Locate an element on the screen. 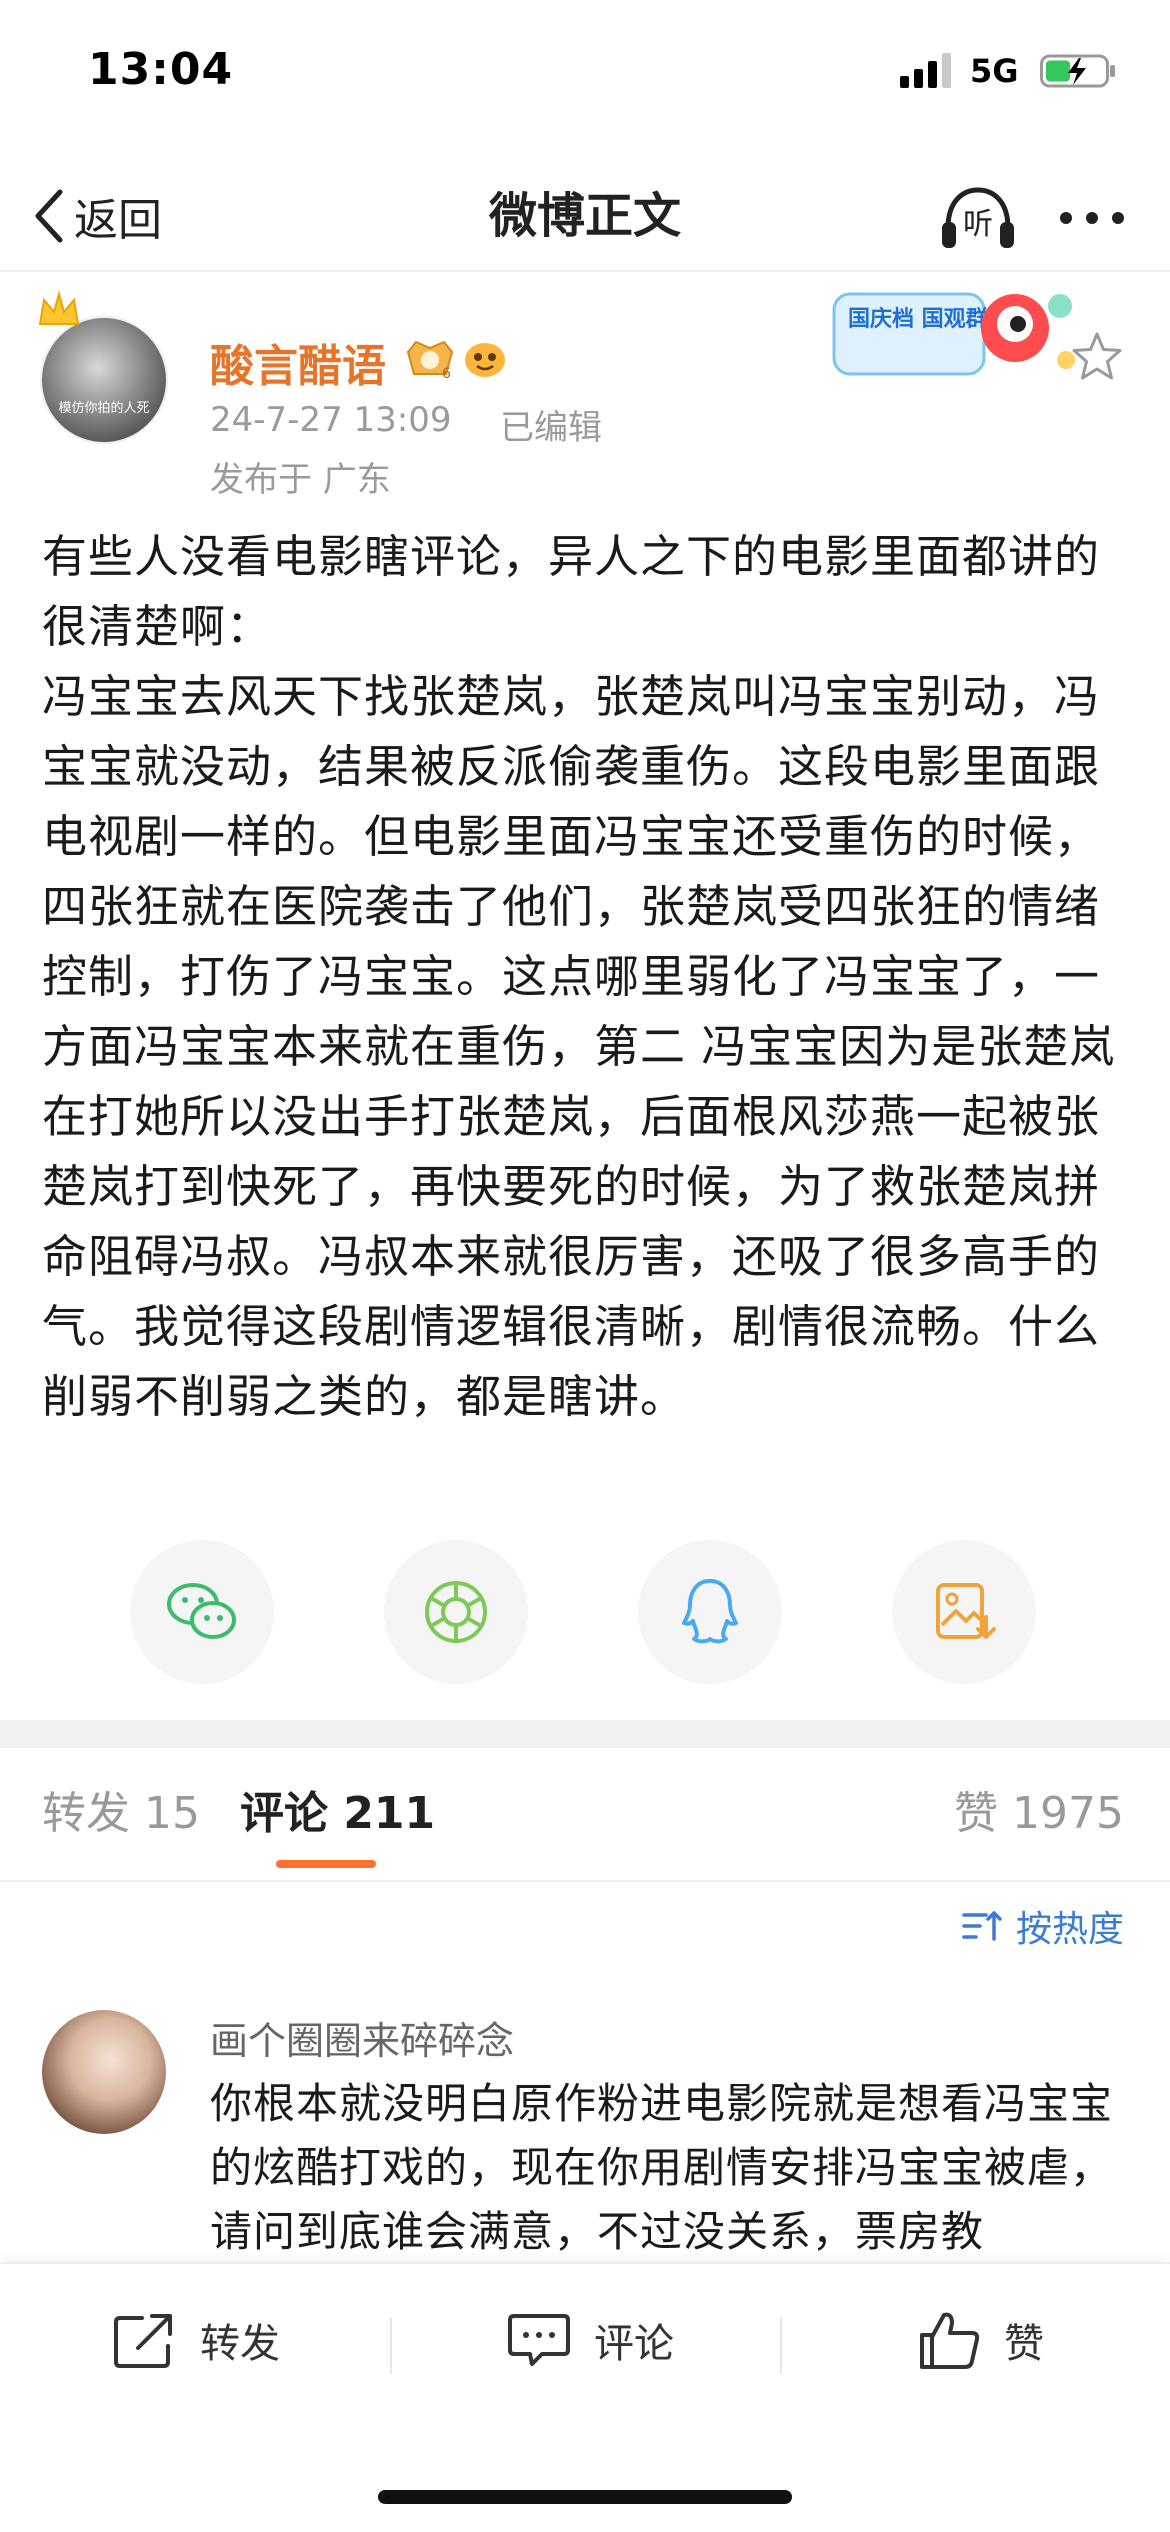 This screenshot has width=1170, height=2532. network-label: 5G is located at coordinates (994, 71).